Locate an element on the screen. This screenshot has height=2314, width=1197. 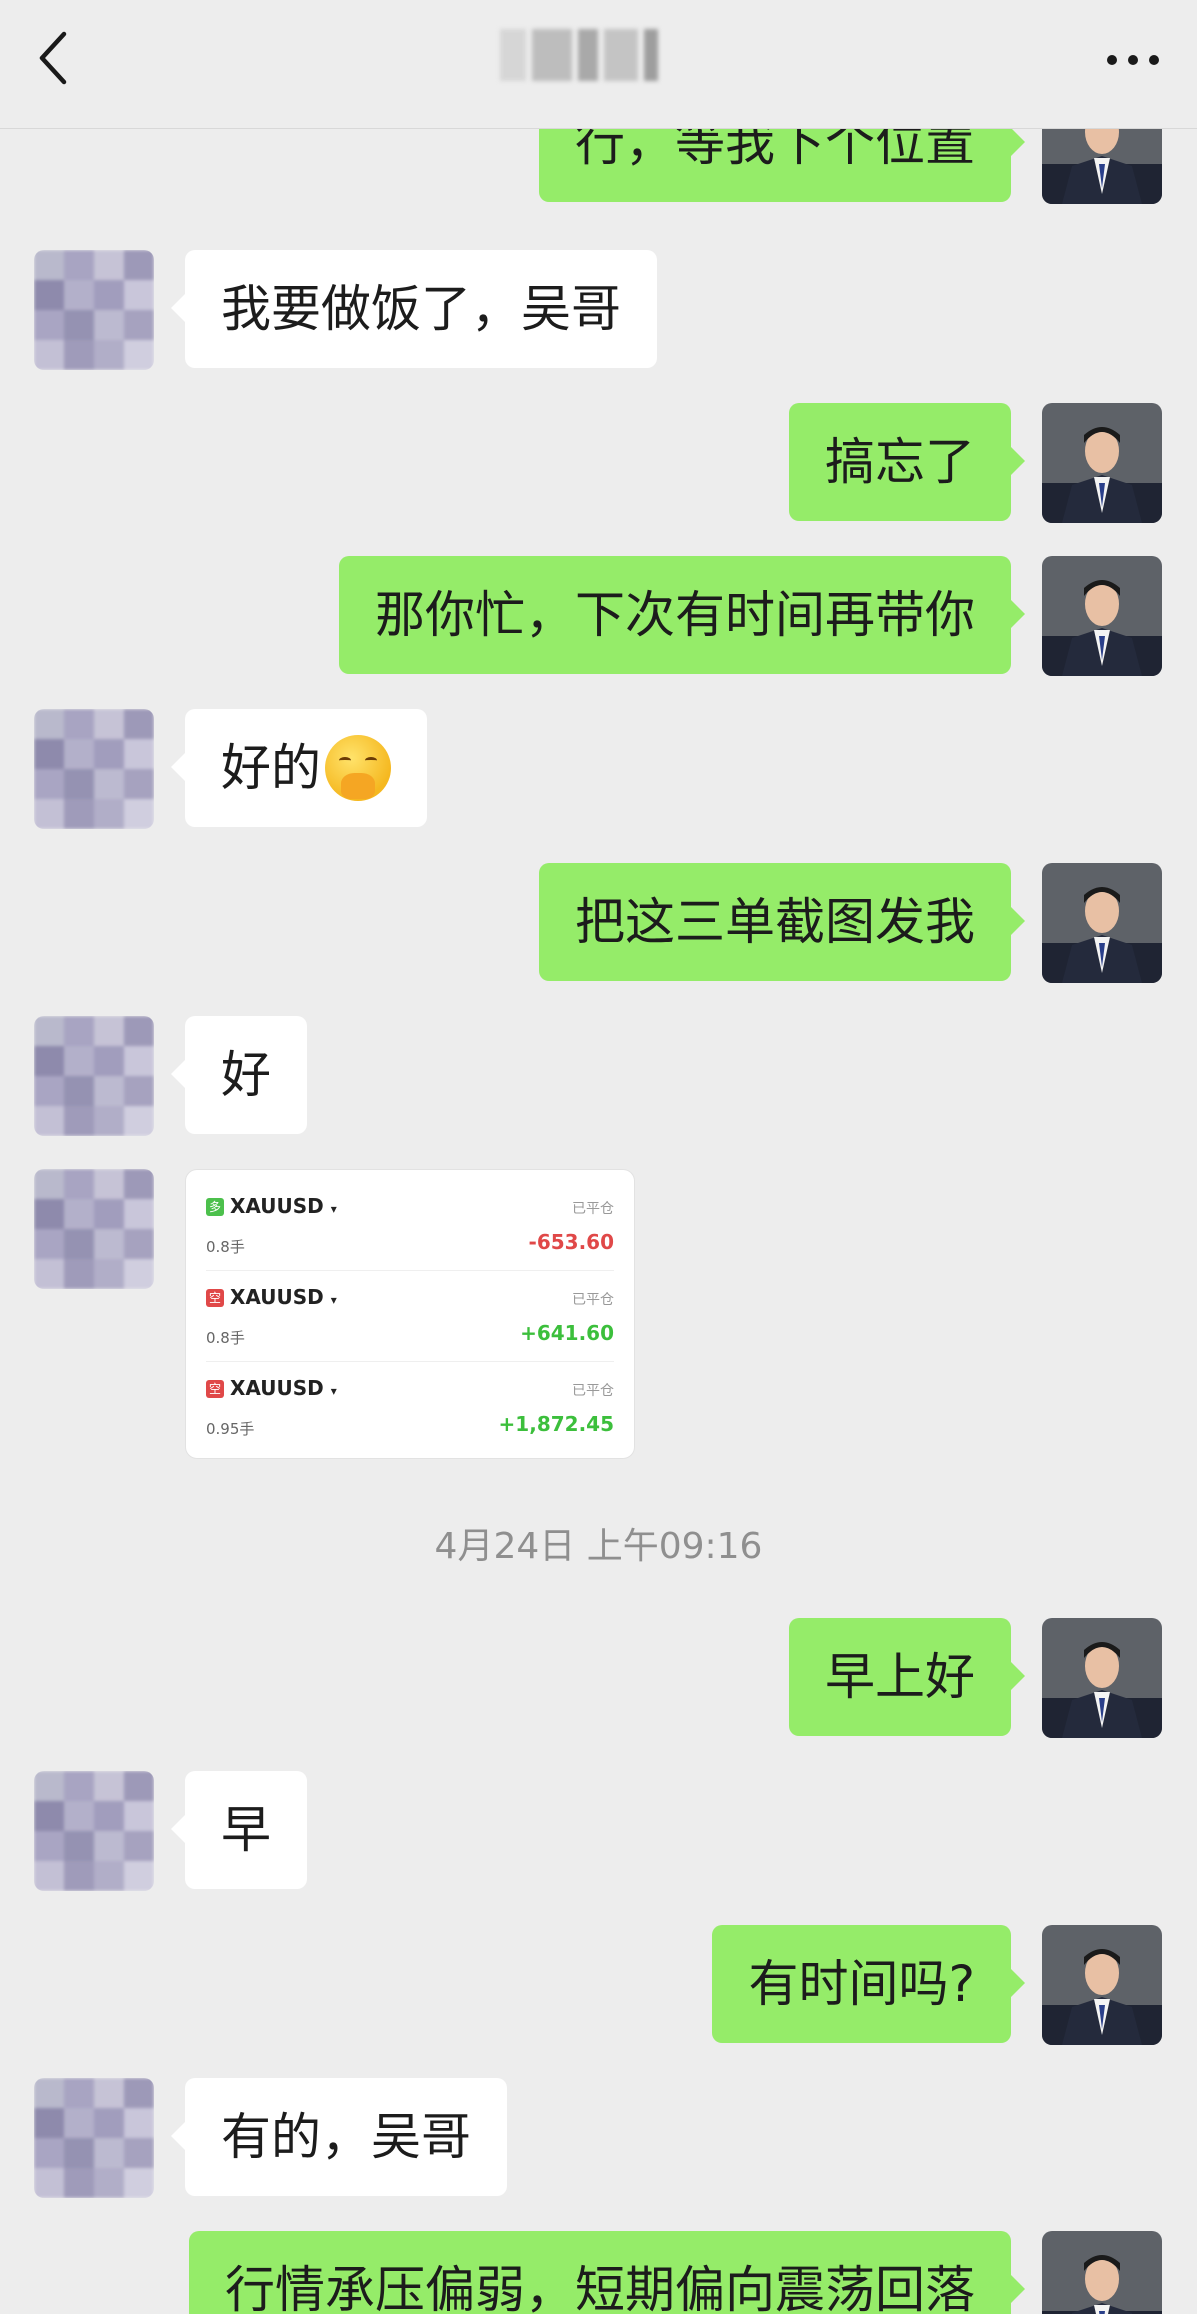
trade-profit-loss: +1,872.45 is located at coordinates (556, 1424).